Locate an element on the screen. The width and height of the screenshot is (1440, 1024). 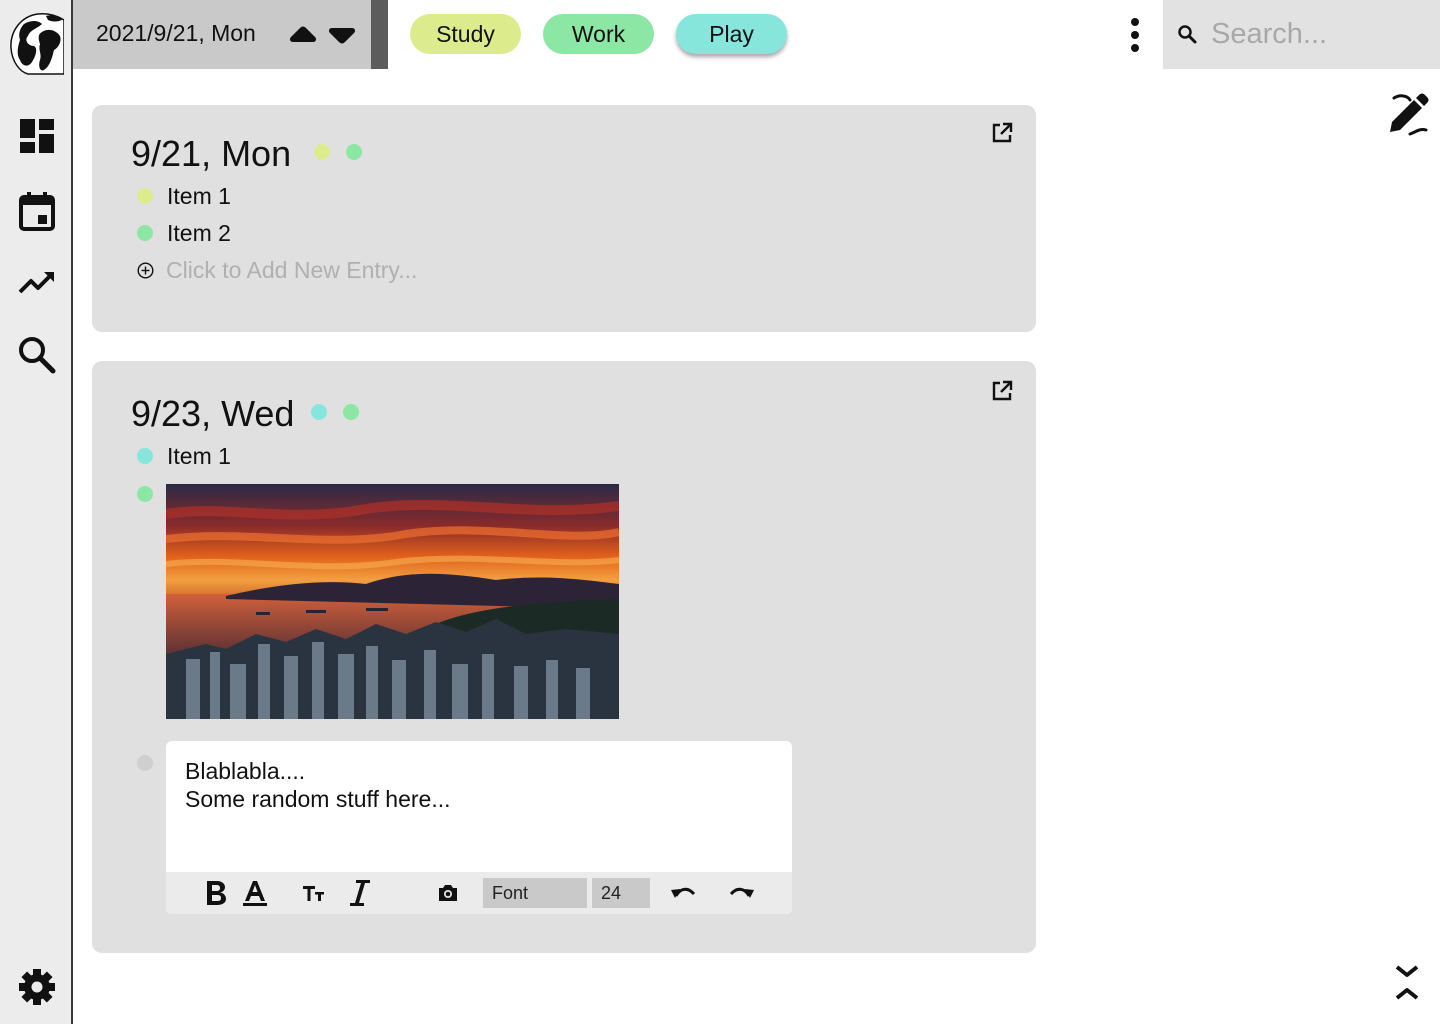
day-card-title: 9/21, Mon is located at coordinates (211, 153).